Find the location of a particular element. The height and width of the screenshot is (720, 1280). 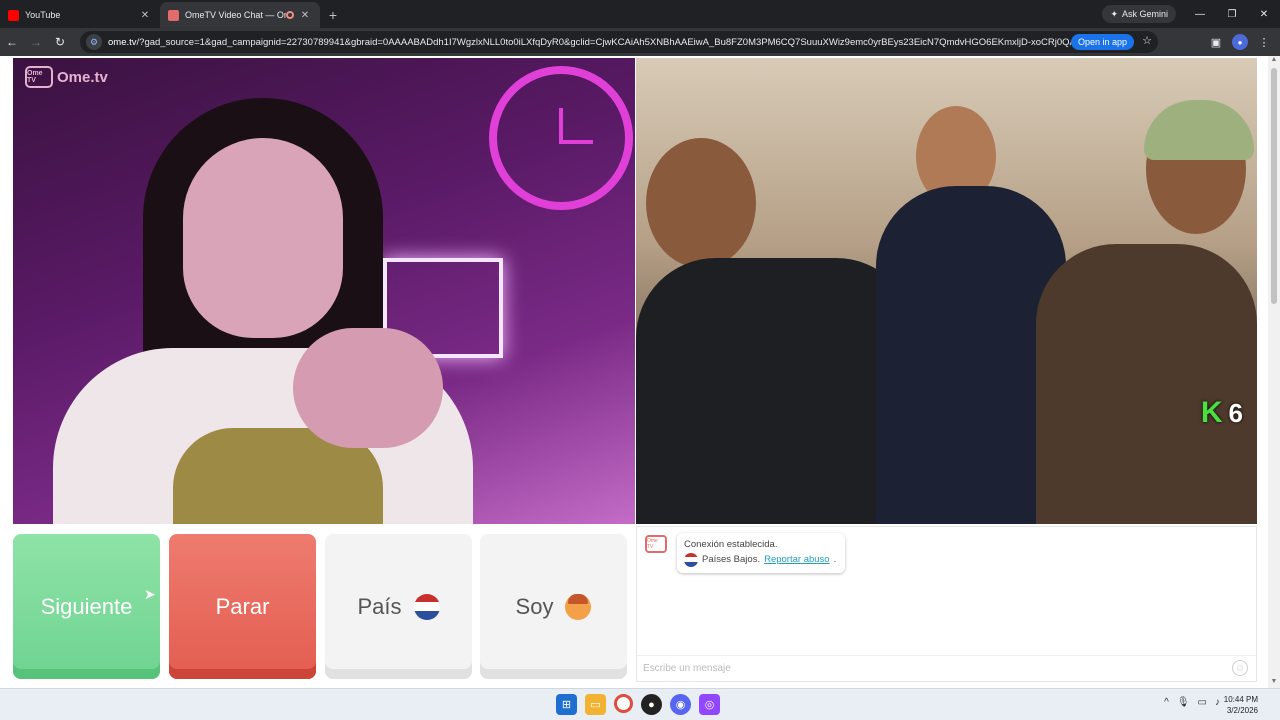

clock-time: 10:44 PM is located at coordinates (1240, 699).